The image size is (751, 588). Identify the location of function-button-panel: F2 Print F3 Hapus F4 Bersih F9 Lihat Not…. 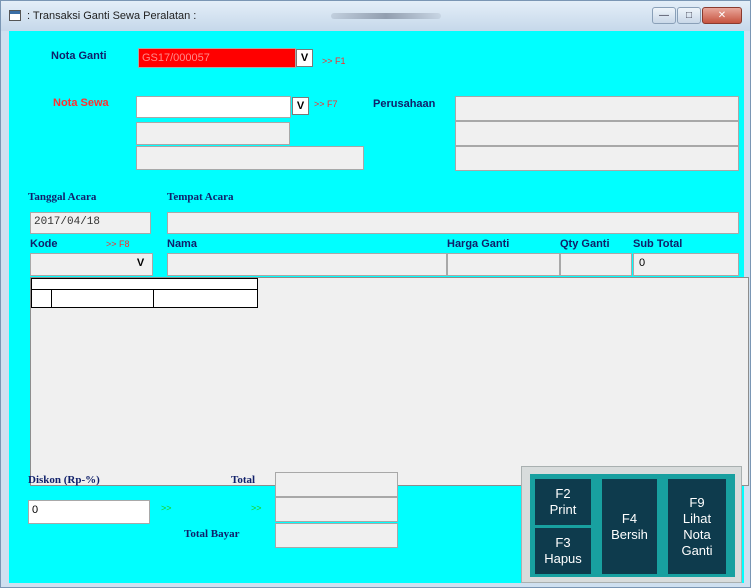
(631, 524).